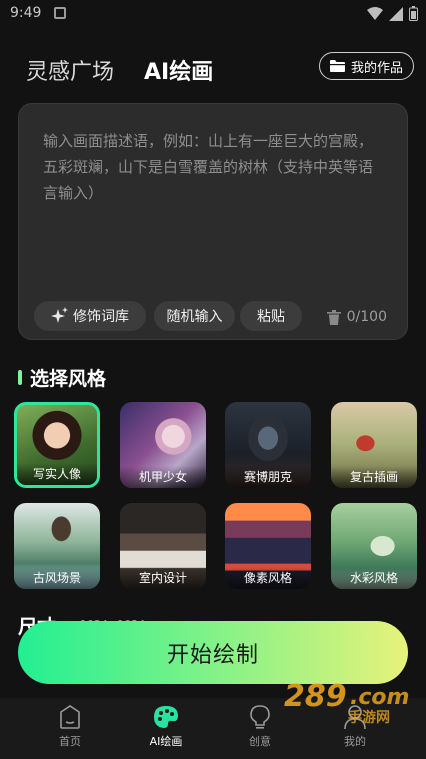  I want to click on style-card-cyberpunk: 赛博朋克, so click(268, 445).